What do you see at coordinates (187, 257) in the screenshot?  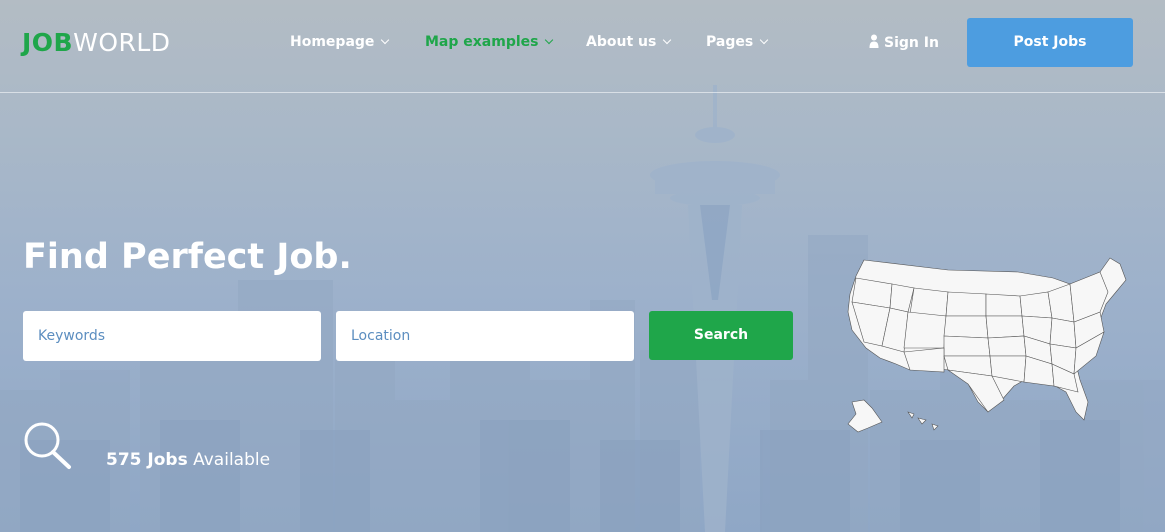 I see `page-title: Find Perfect Job.` at bounding box center [187, 257].